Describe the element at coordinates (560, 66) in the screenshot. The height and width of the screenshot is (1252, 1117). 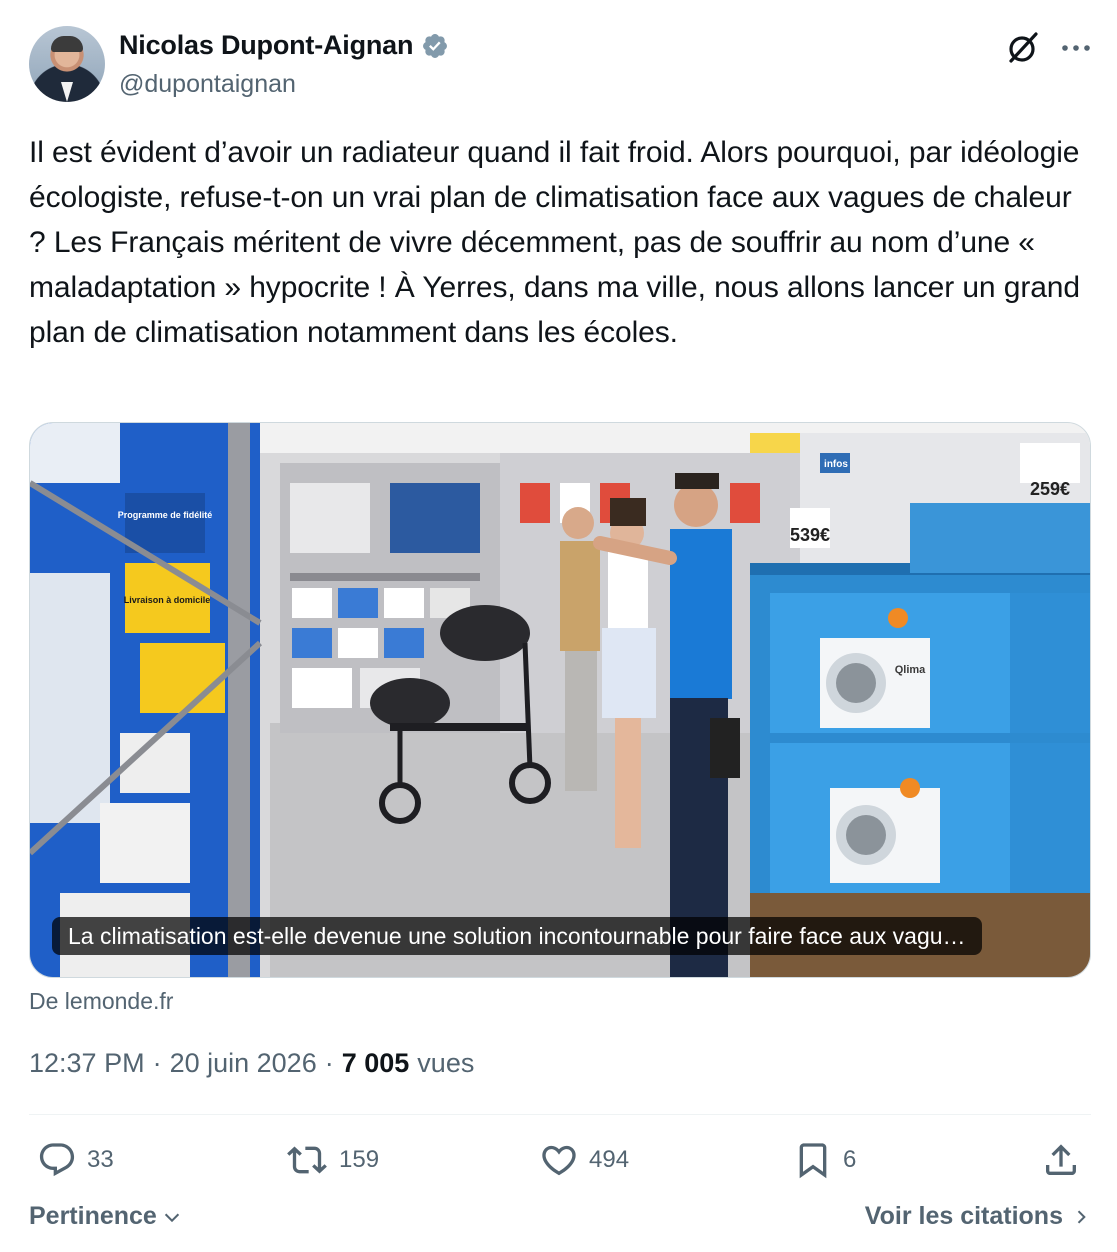
I see `tweet-header: Nicolas Dupont-Aignan @dupontaignan` at that location.